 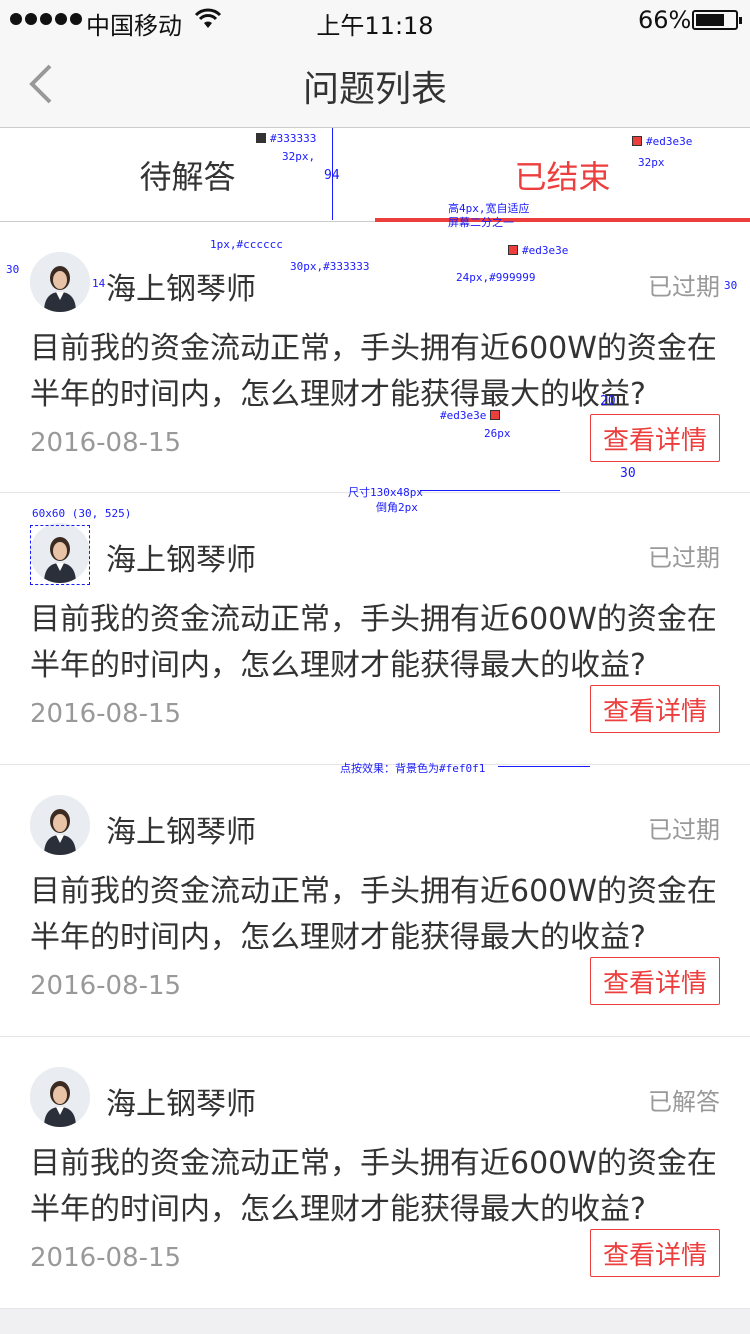 What do you see at coordinates (684, 1102) in the screenshot?
I see `status-label: 已解答` at bounding box center [684, 1102].